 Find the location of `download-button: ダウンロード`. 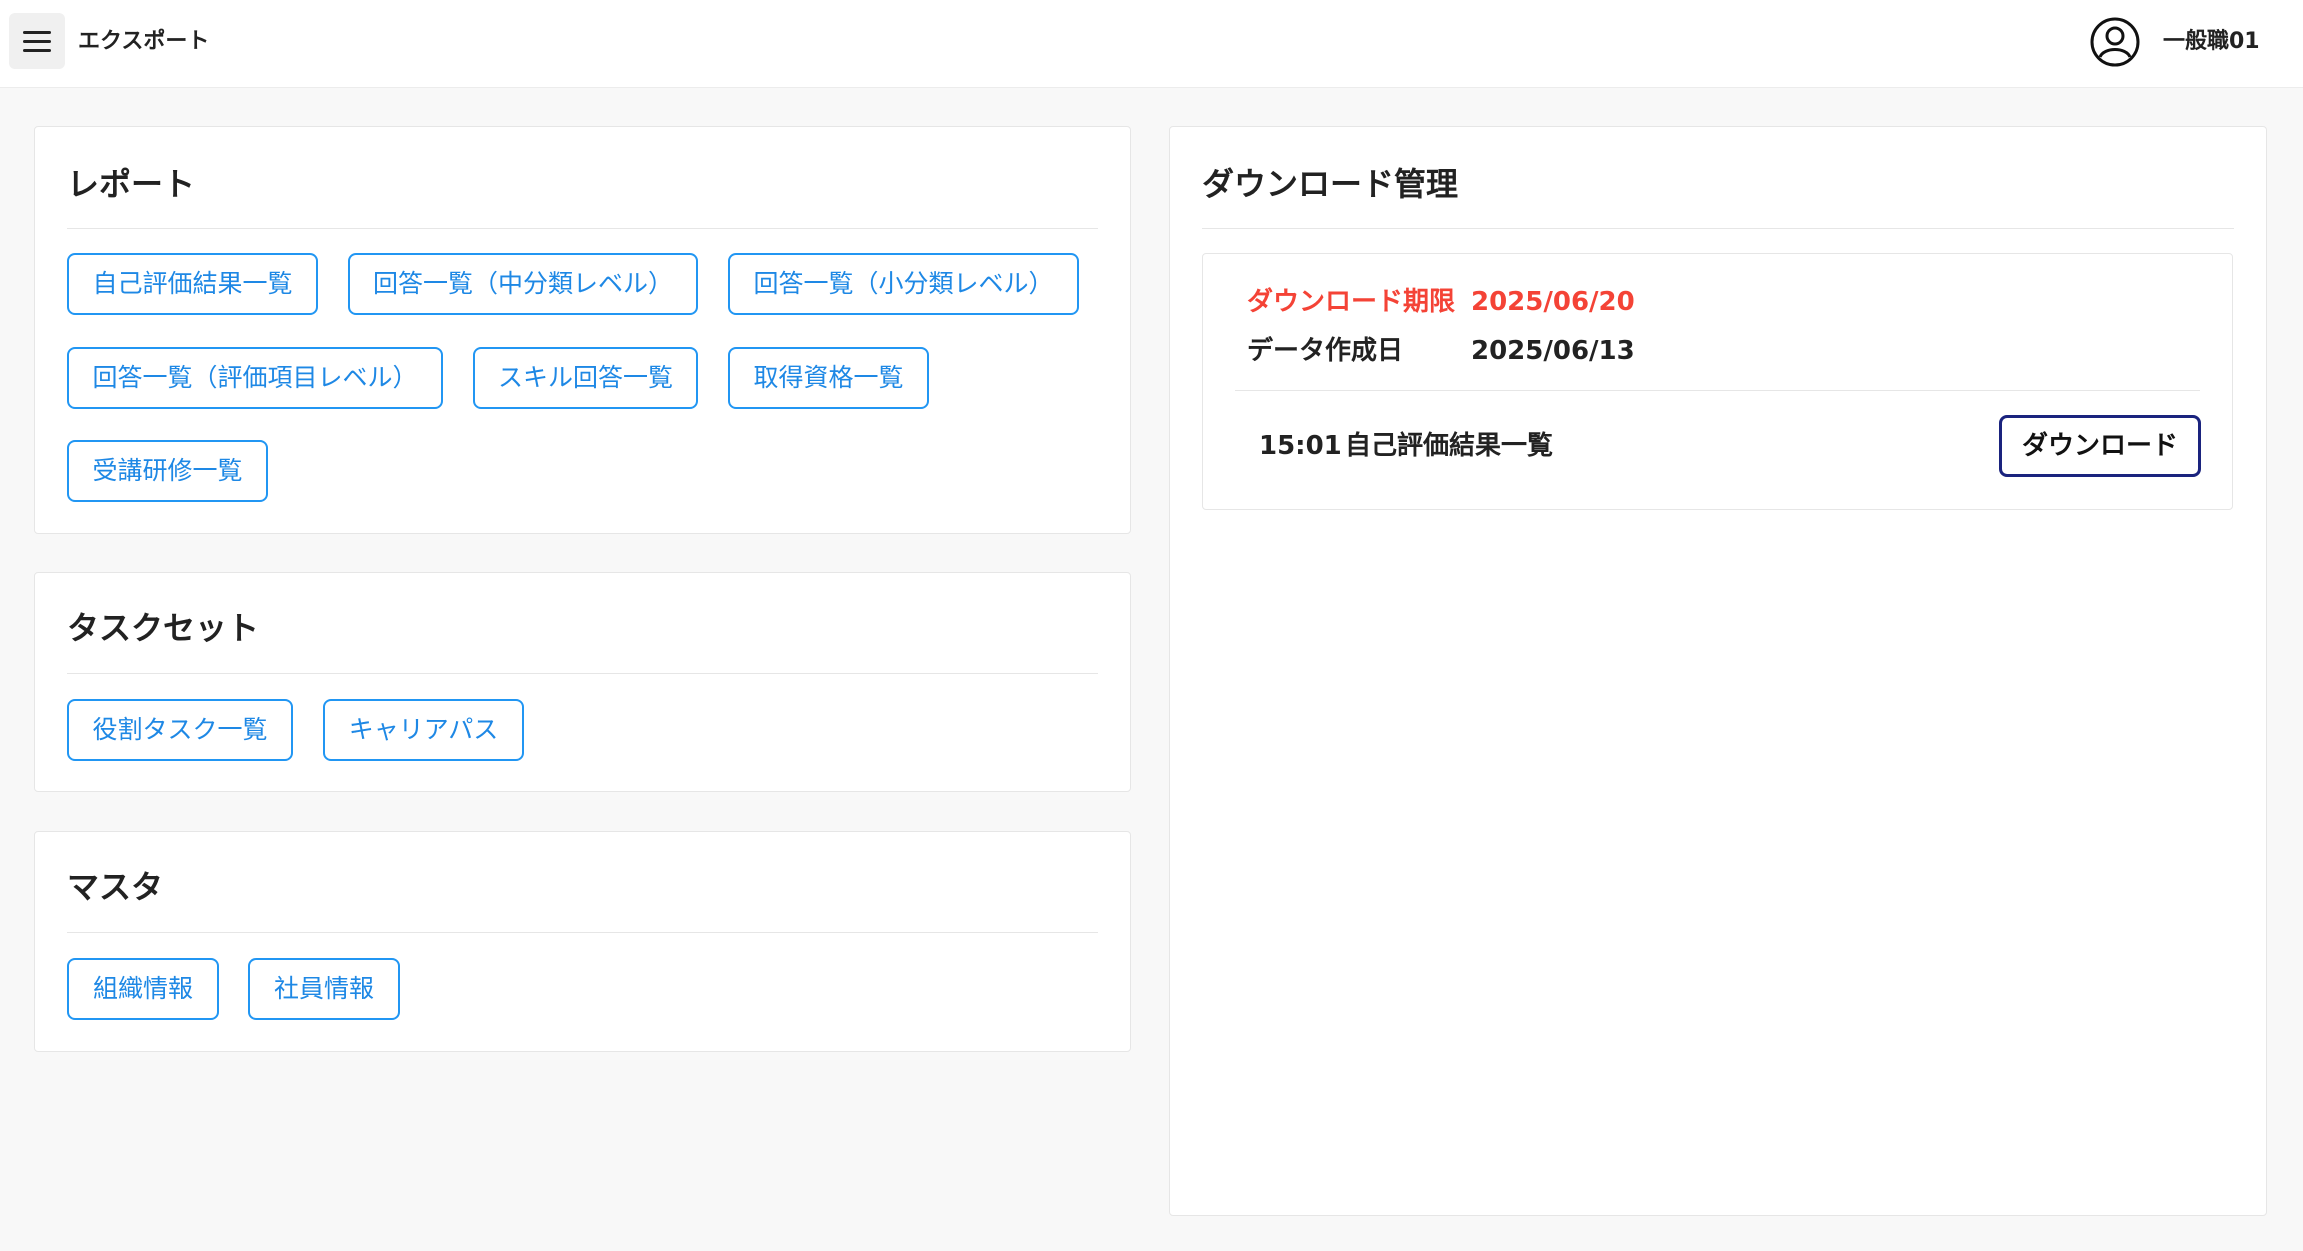

download-button: ダウンロード is located at coordinates (2100, 446).